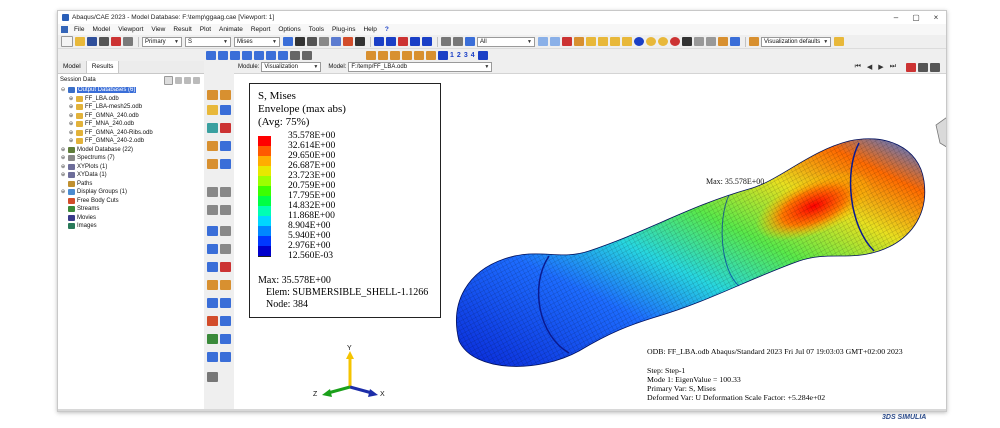 The image size is (1000, 428). Describe the element at coordinates (911, 67) in the screenshot. I see `anim-options-icon` at that location.